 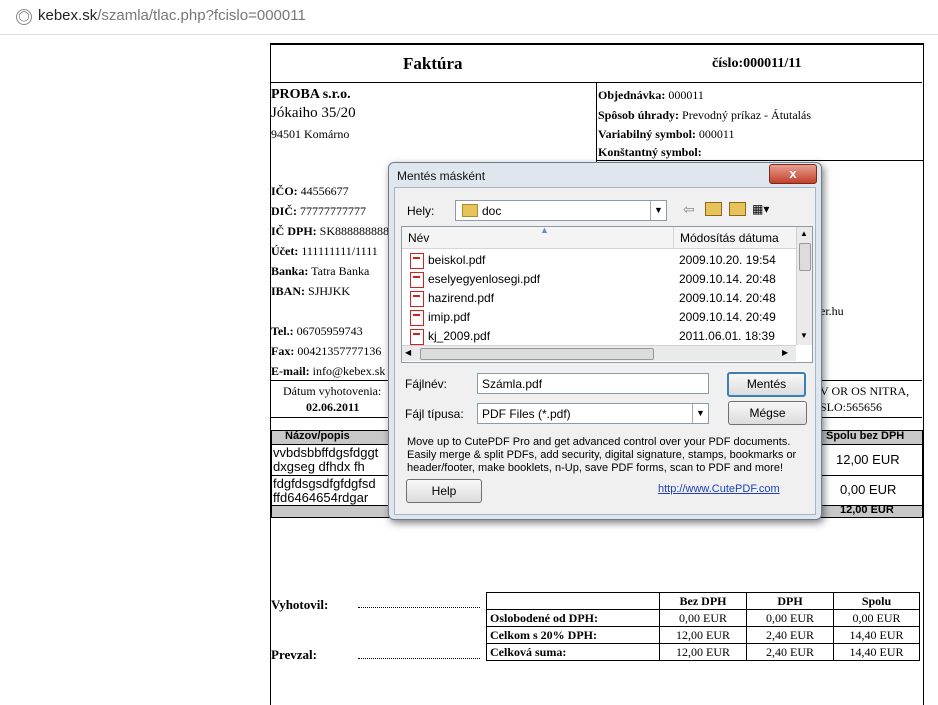 What do you see at coordinates (329, 331) in the screenshot?
I see `tel-value: 06705959743` at bounding box center [329, 331].